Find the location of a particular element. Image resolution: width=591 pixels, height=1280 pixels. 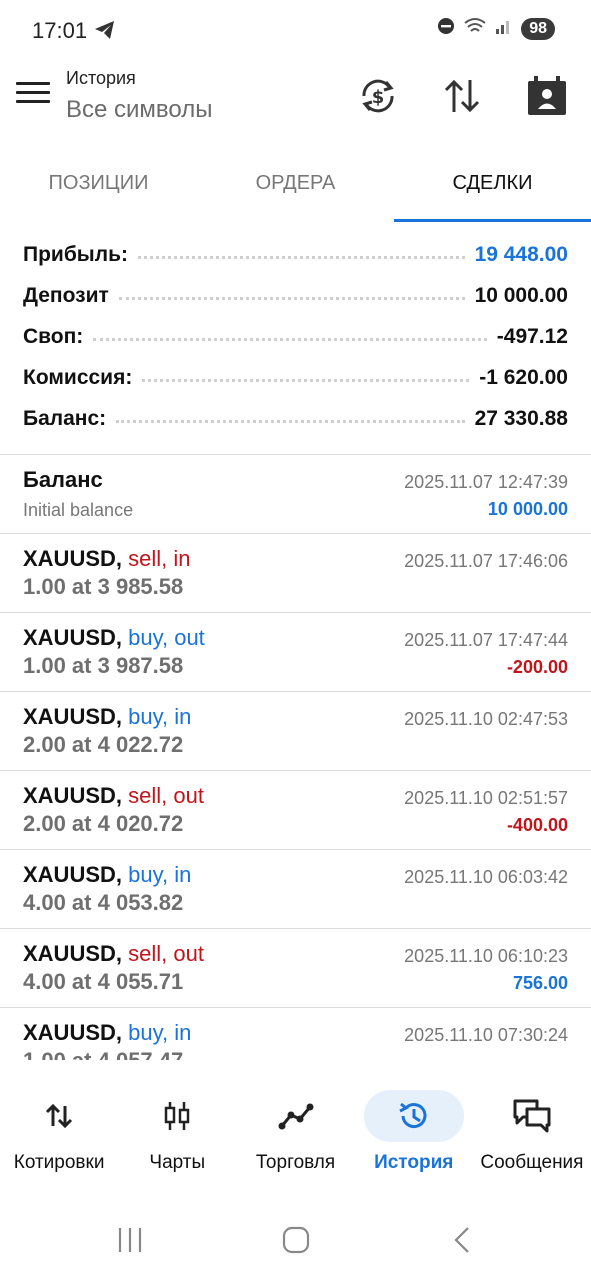

summary-row-swap: Своп: -497.12 is located at coordinates (295, 336).